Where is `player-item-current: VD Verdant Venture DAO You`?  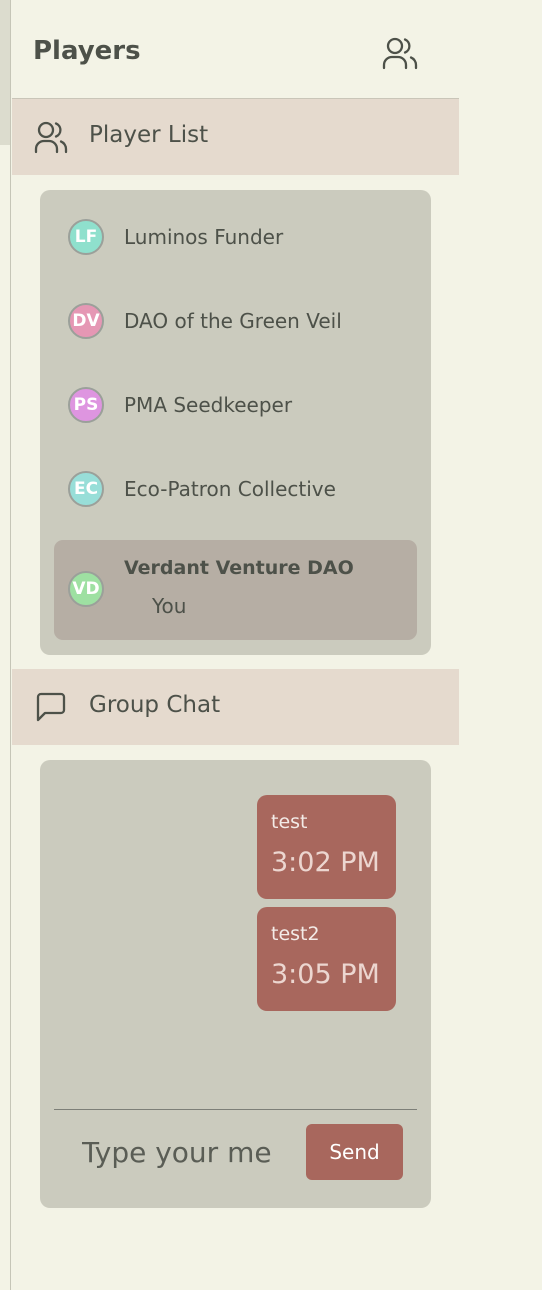
player-item-current: VD Verdant Venture DAO You is located at coordinates (235, 590).